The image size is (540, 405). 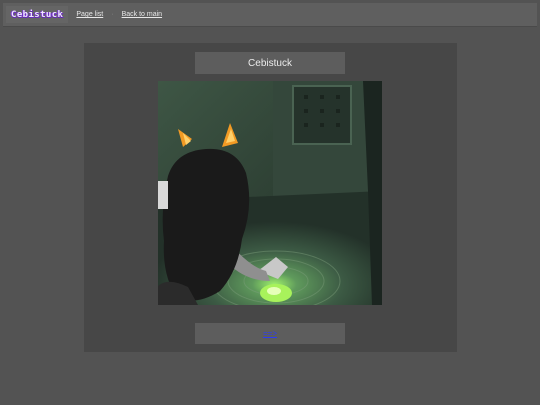 I want to click on next-page-link: ==>, so click(x=270, y=333).